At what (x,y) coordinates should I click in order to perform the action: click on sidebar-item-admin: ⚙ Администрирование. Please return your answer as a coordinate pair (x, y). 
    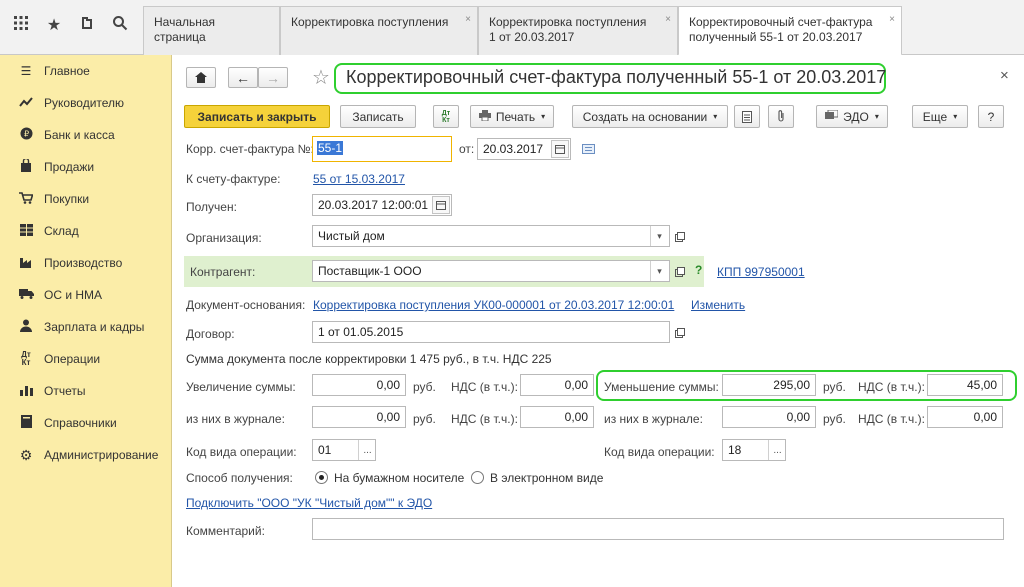
    Looking at the image, I should click on (86, 455).